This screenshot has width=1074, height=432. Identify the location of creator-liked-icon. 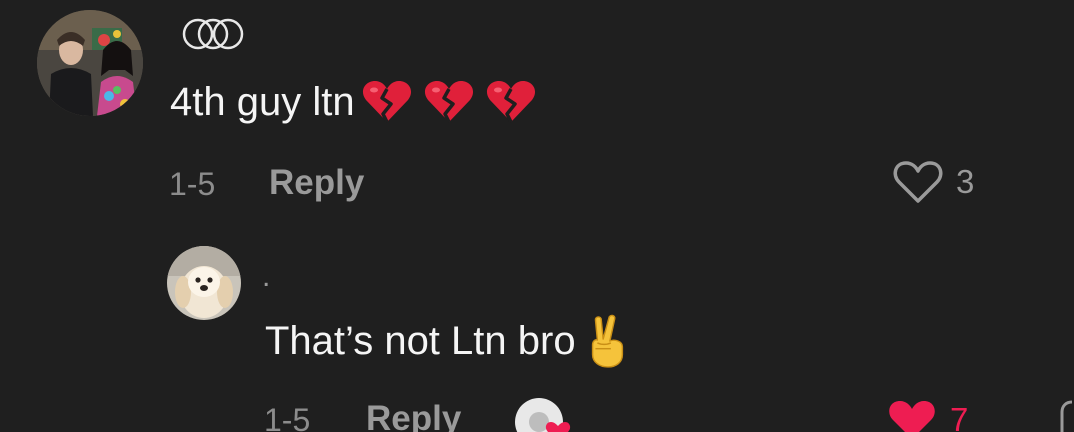
(543, 415).